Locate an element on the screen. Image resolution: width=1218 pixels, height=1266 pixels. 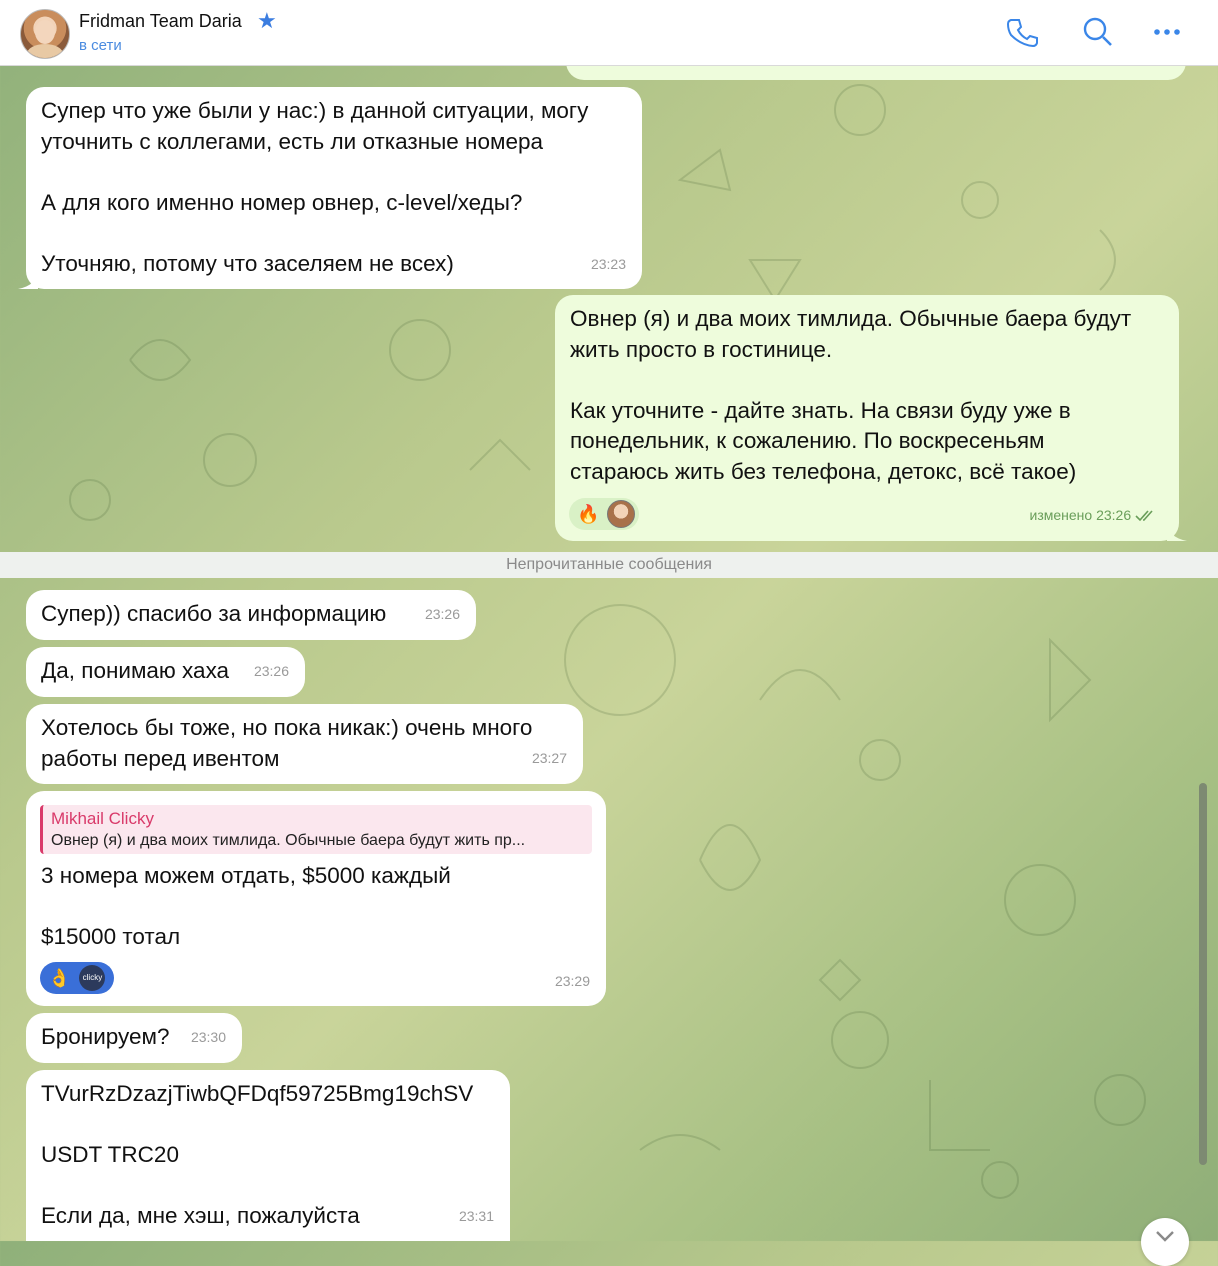
message-time: изменено 23:26 is located at coordinates (1094, 515).